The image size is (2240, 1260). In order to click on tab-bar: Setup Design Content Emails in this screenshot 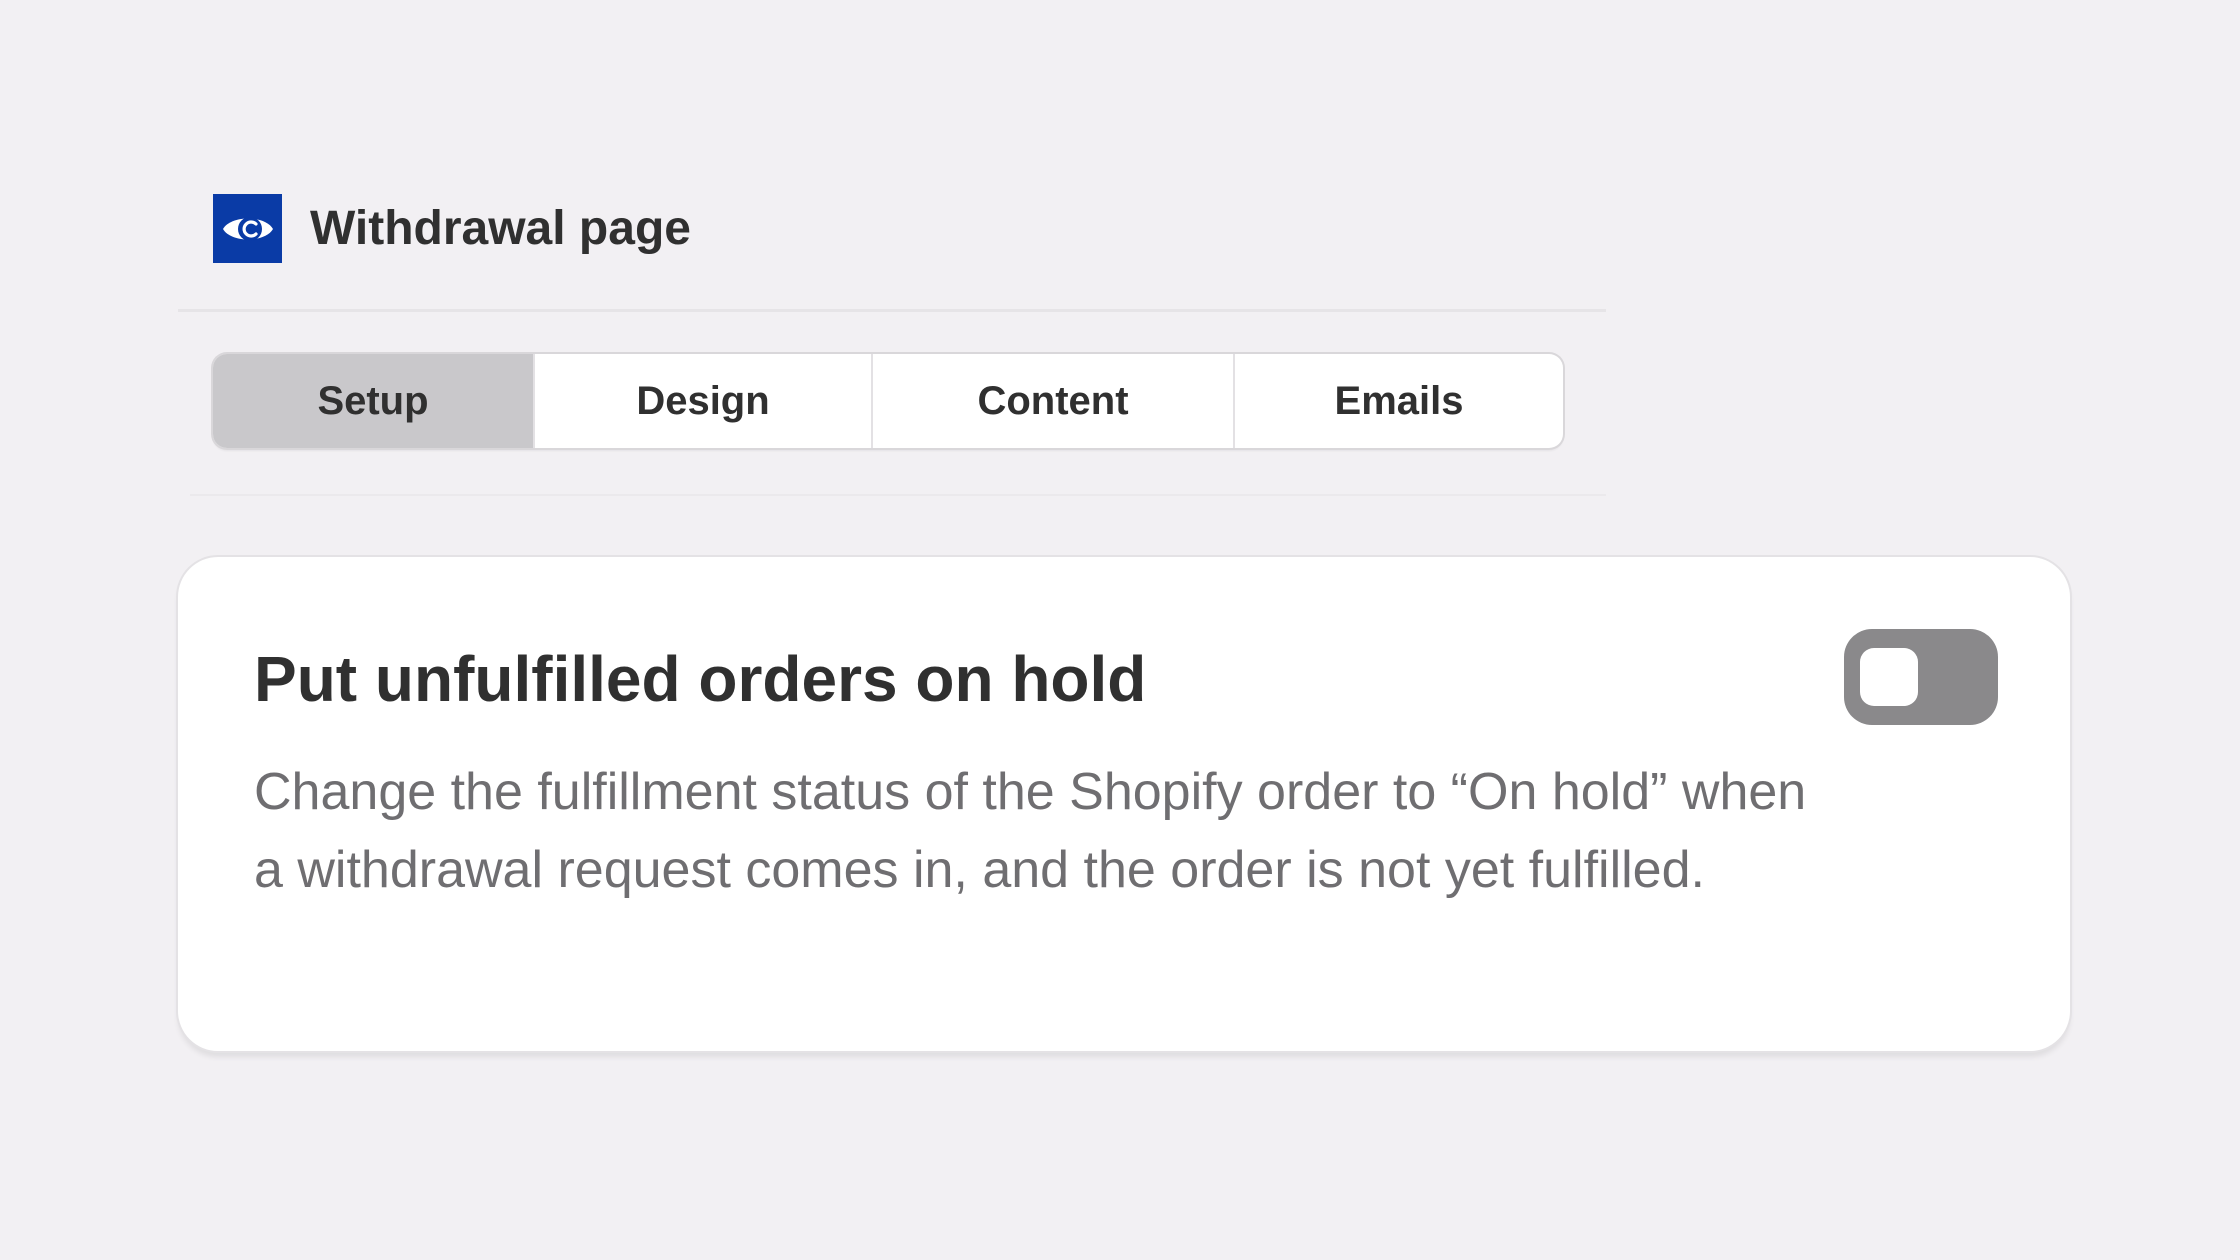, I will do `click(888, 401)`.